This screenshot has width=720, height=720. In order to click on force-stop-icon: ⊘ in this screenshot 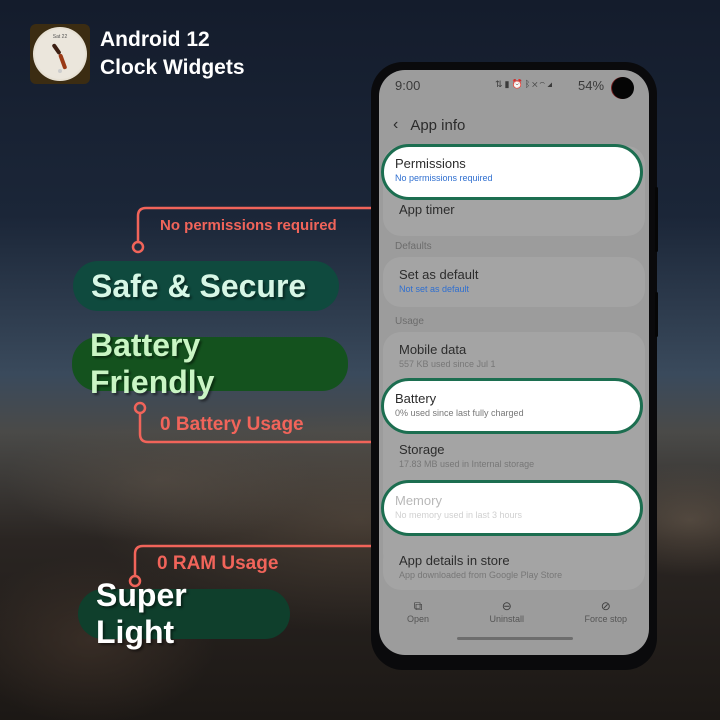, I will do `click(605, 606)`.